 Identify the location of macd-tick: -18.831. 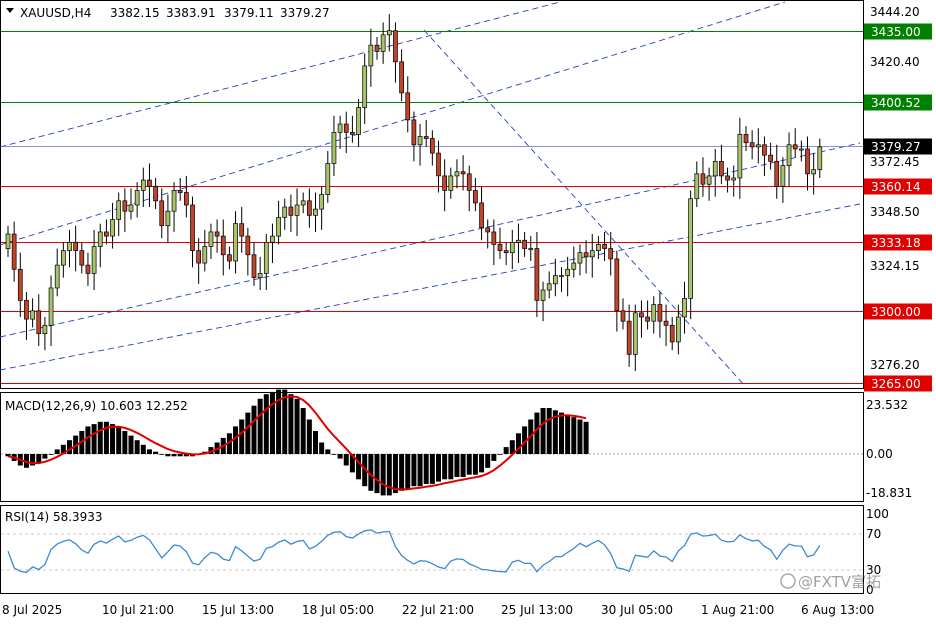
(889, 493).